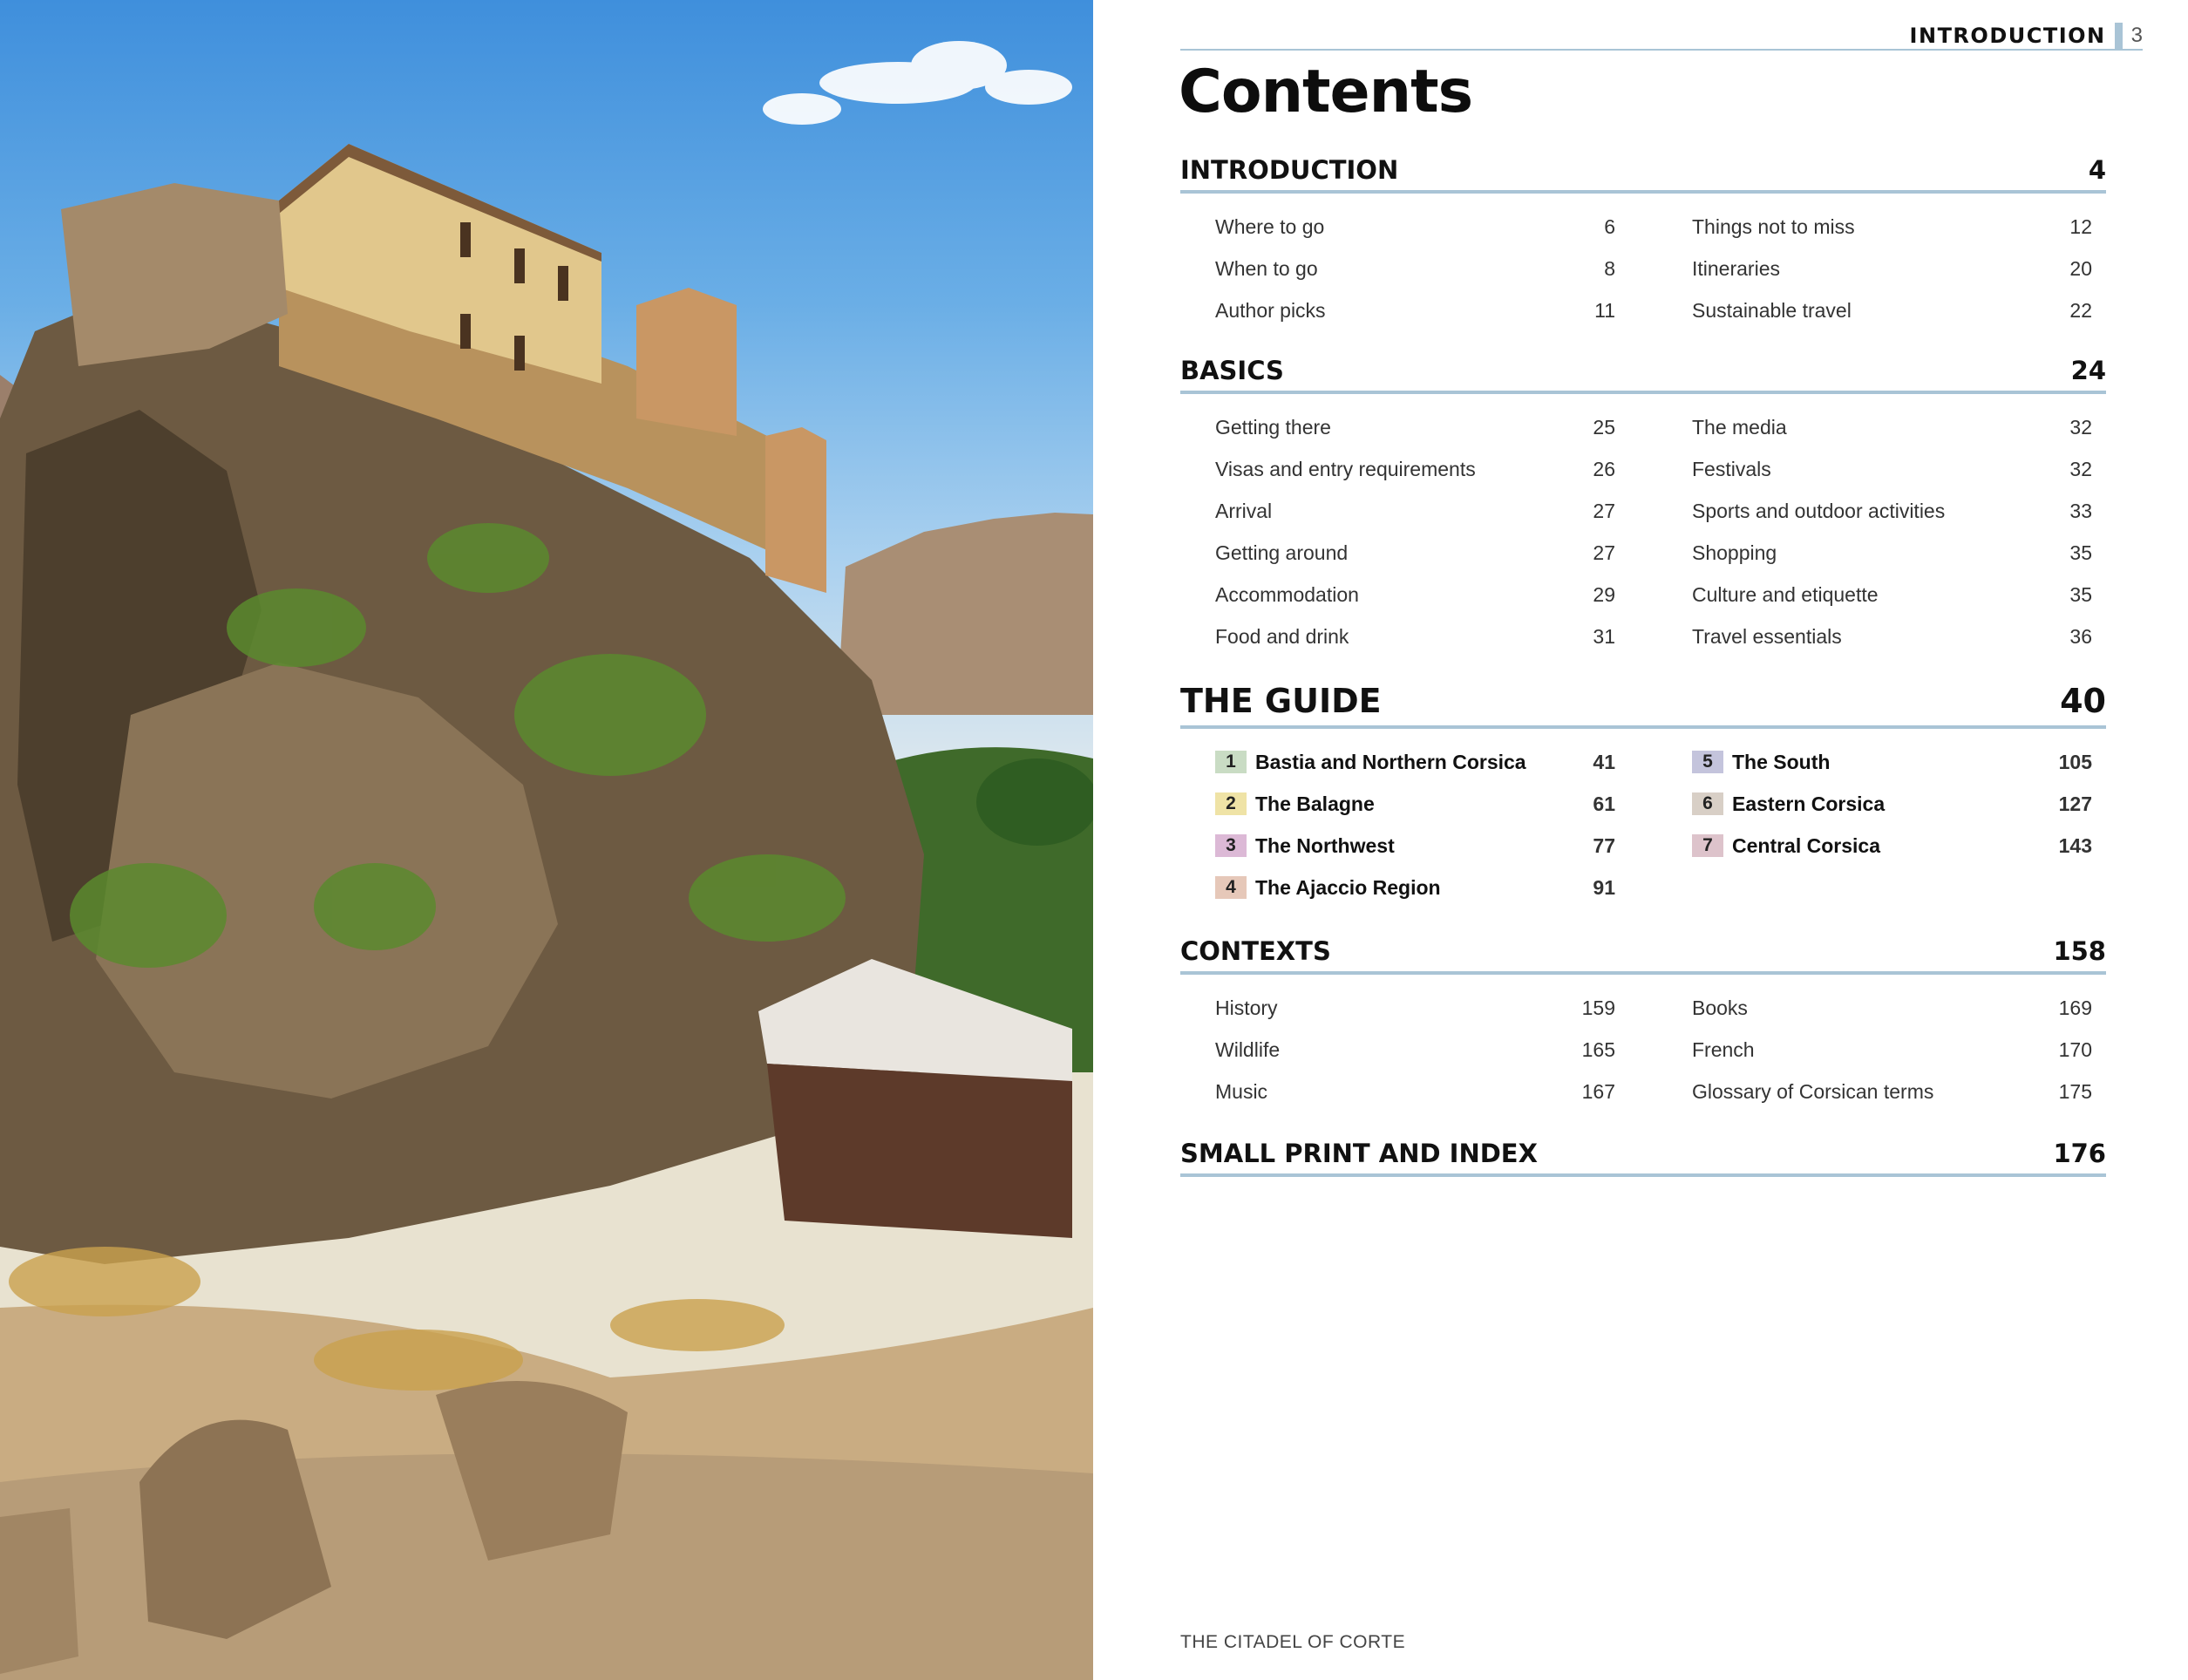  Describe the element at coordinates (1604, 636) in the screenshot. I see `entry-page: 31` at that location.